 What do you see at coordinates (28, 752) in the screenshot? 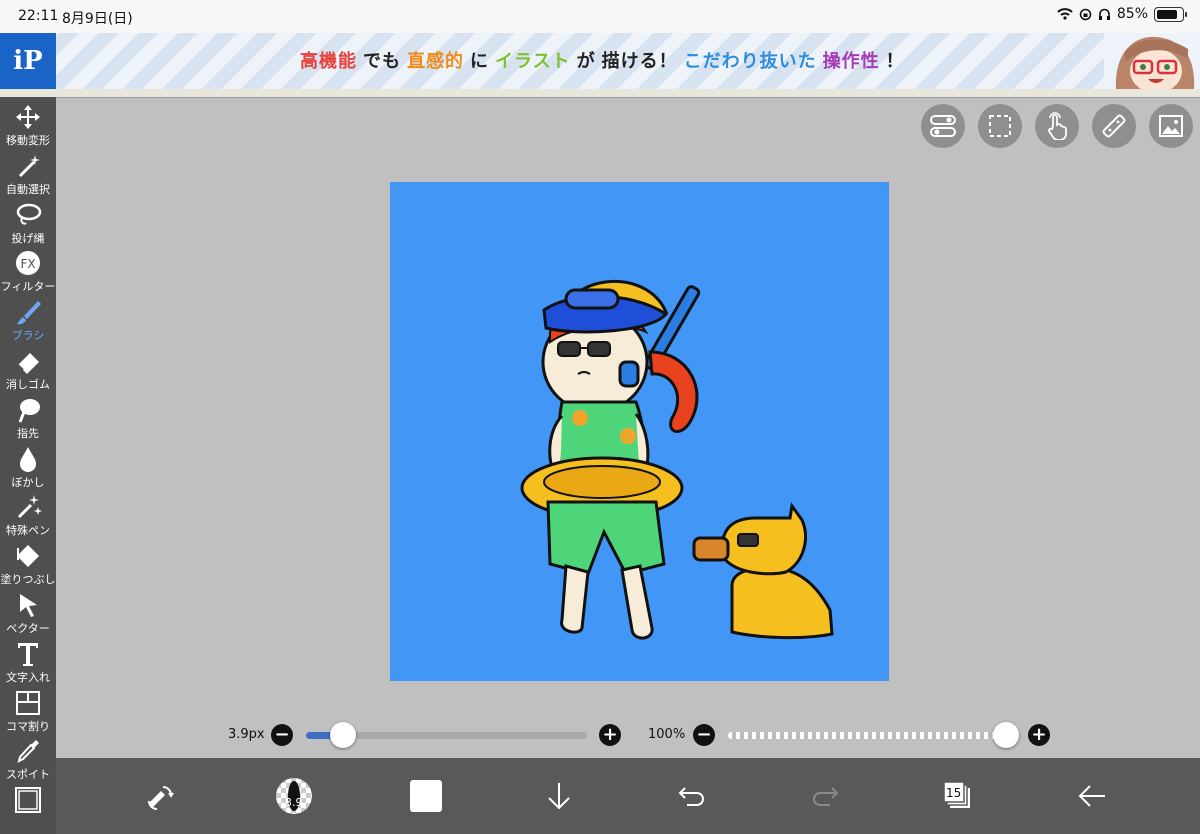
I see `eyedropper-icon` at bounding box center [28, 752].